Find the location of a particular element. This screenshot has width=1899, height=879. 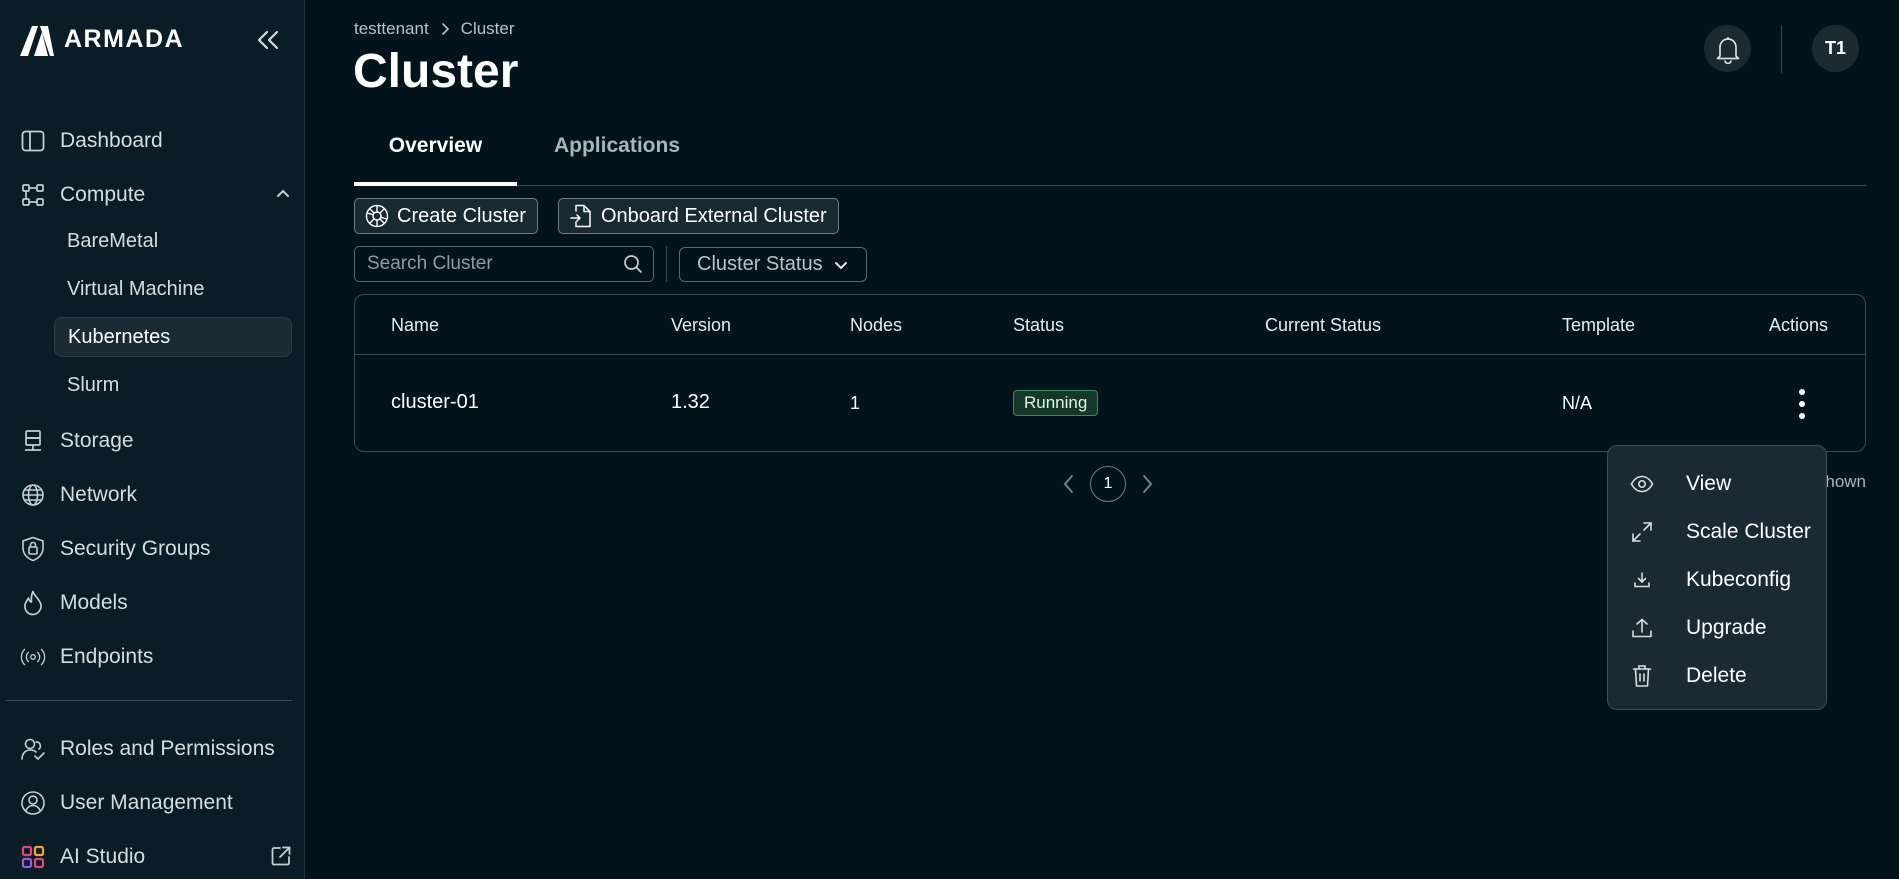

column-header-name: Name is located at coordinates (415, 325).